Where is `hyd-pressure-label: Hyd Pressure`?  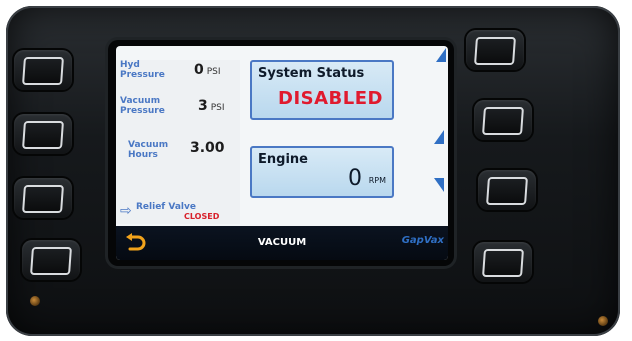
hyd-pressure-label: Hyd Pressure is located at coordinates (142, 70).